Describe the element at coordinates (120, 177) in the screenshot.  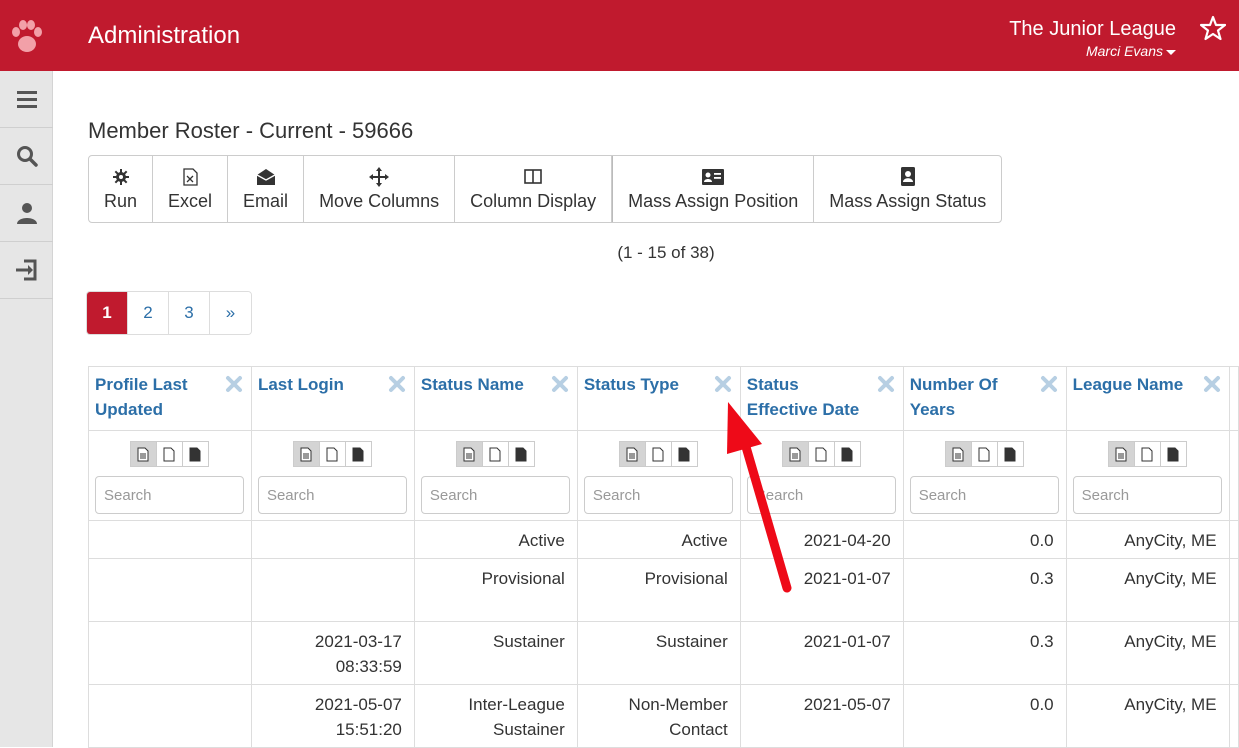
I see `gear-icon` at that location.